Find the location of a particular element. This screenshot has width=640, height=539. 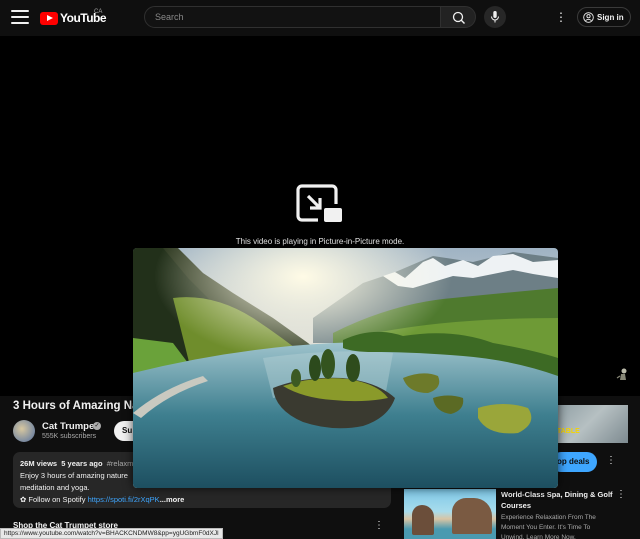

spa-ad-title: World-Class Spa, Dining & Golf Courses is located at coordinates (558, 500).